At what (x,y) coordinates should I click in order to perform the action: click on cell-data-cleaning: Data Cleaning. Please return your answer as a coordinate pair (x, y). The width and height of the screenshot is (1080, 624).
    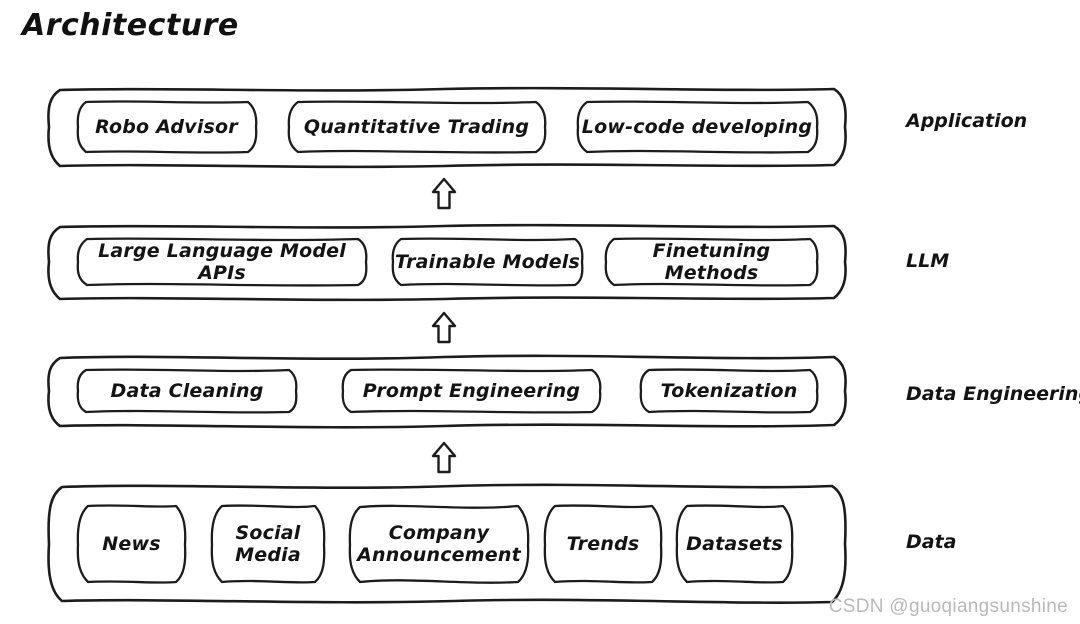
    Looking at the image, I should click on (187, 391).